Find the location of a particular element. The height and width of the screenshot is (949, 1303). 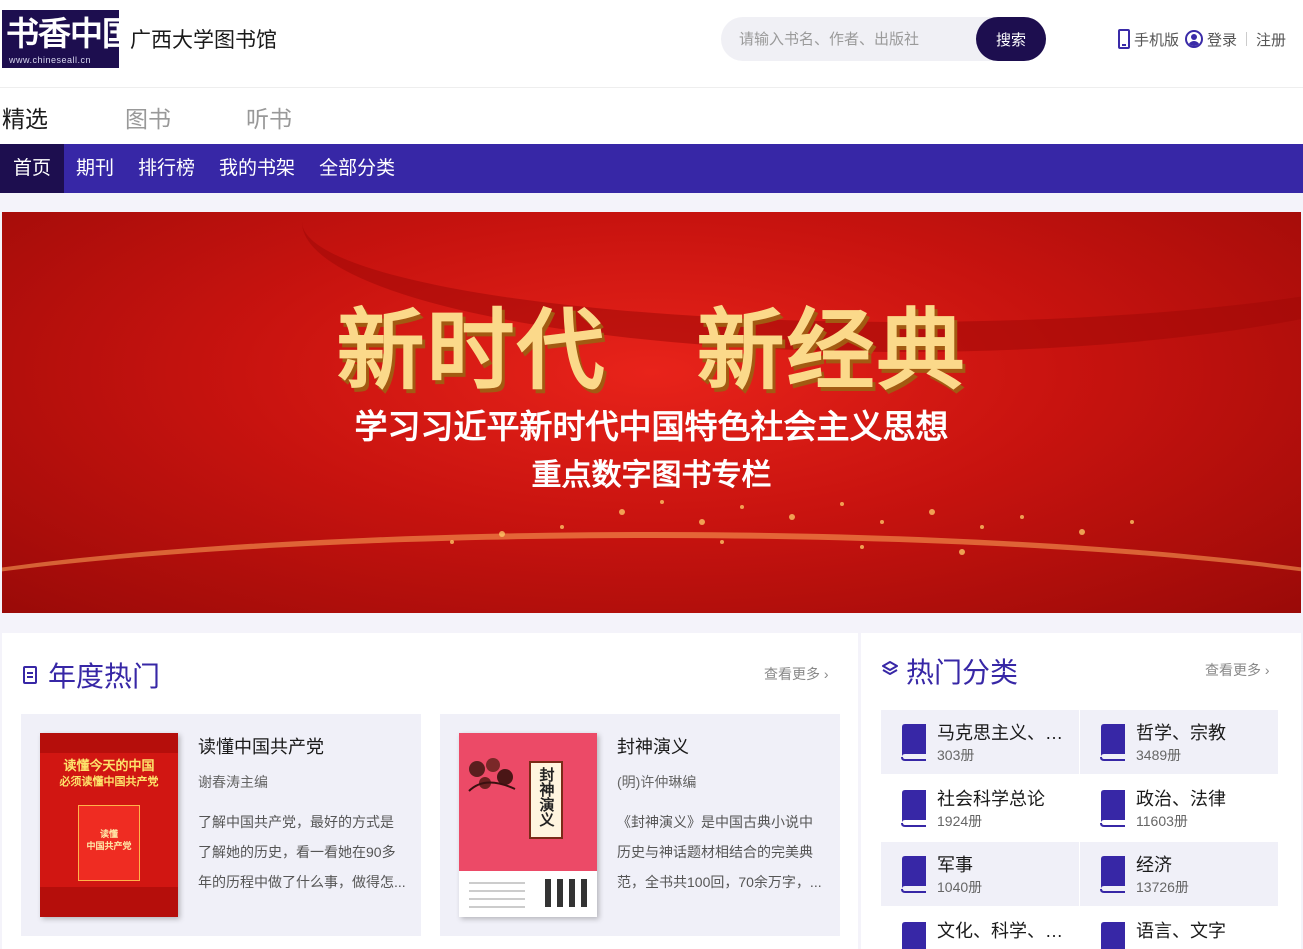

category-item: 哲学、宗教 3489册 is located at coordinates (1179, 742).